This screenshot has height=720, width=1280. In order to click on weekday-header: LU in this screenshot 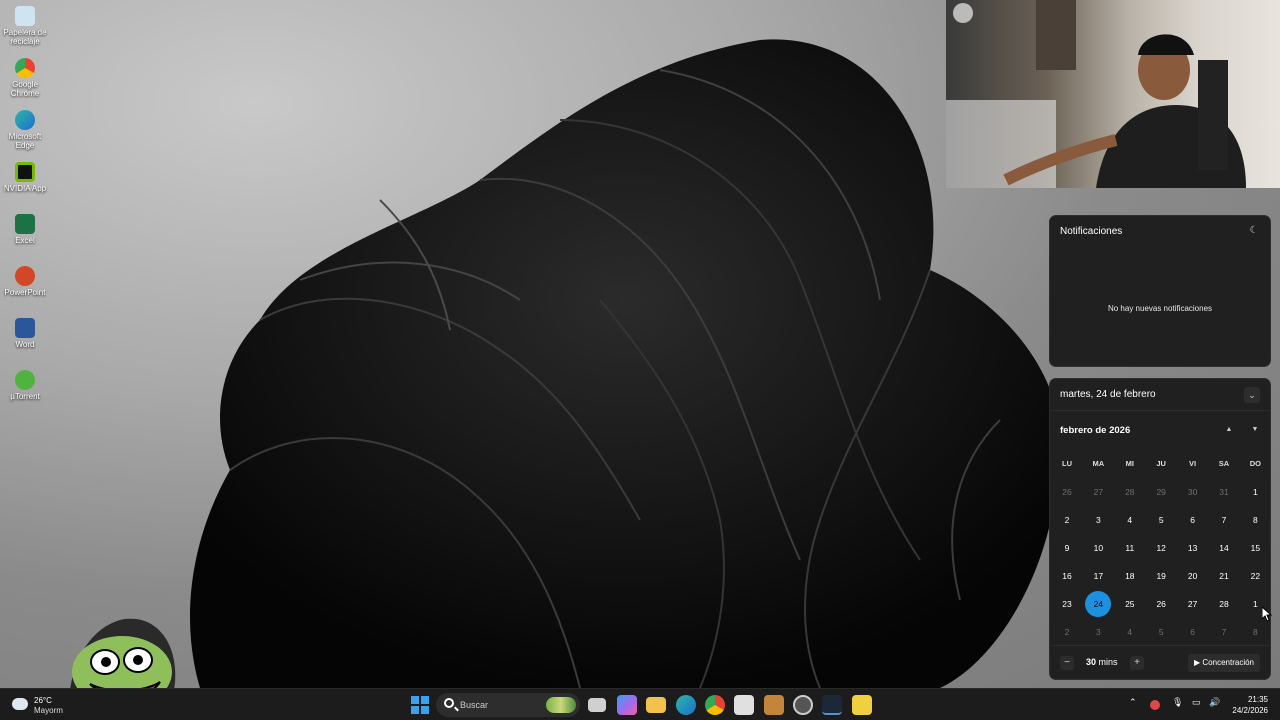, I will do `click(1067, 463)`.